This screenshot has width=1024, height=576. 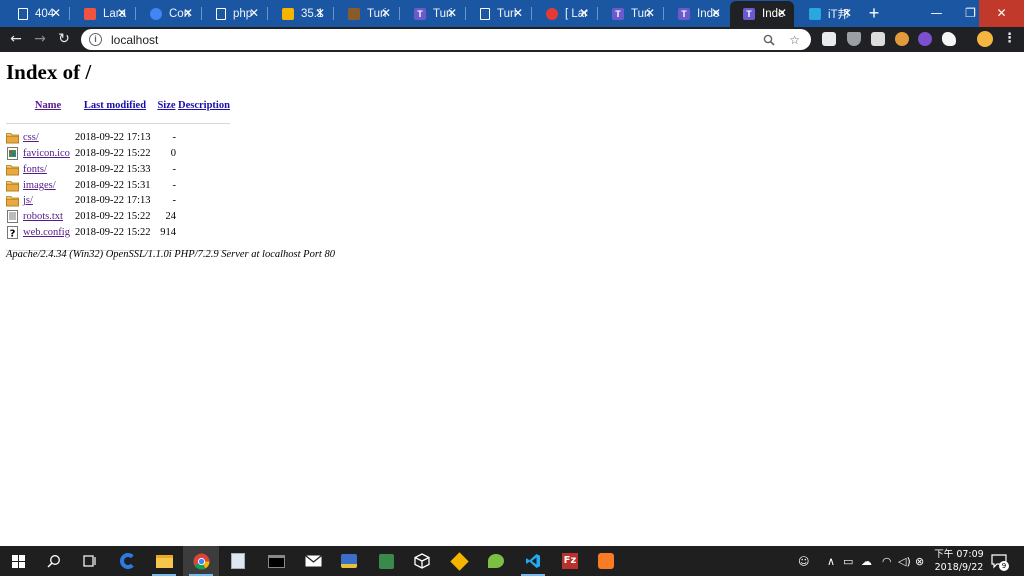 I want to click on new-tab-button: +, so click(x=874, y=14).